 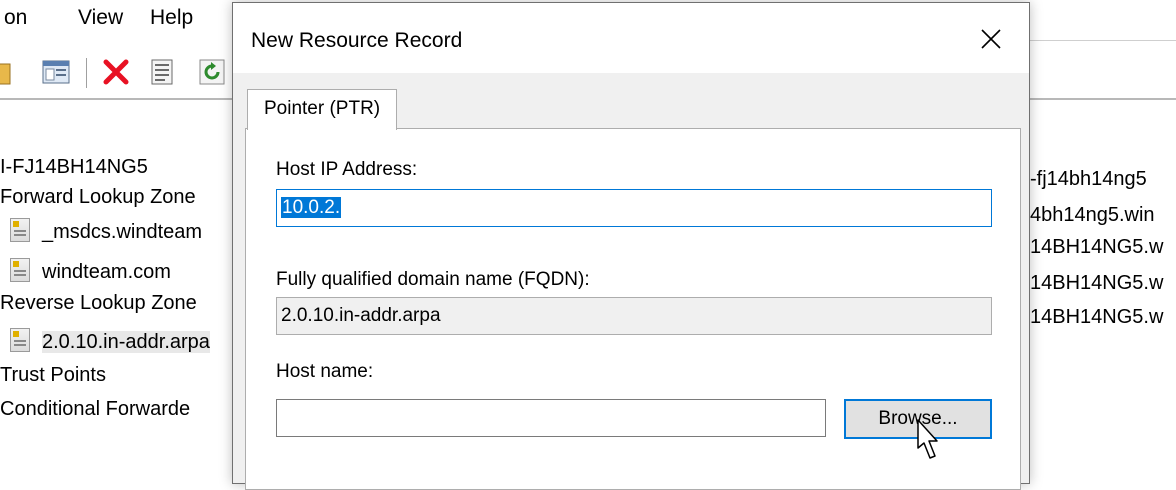 What do you see at coordinates (1092, 215) in the screenshot?
I see `result-item: 4bh14ng5.win` at bounding box center [1092, 215].